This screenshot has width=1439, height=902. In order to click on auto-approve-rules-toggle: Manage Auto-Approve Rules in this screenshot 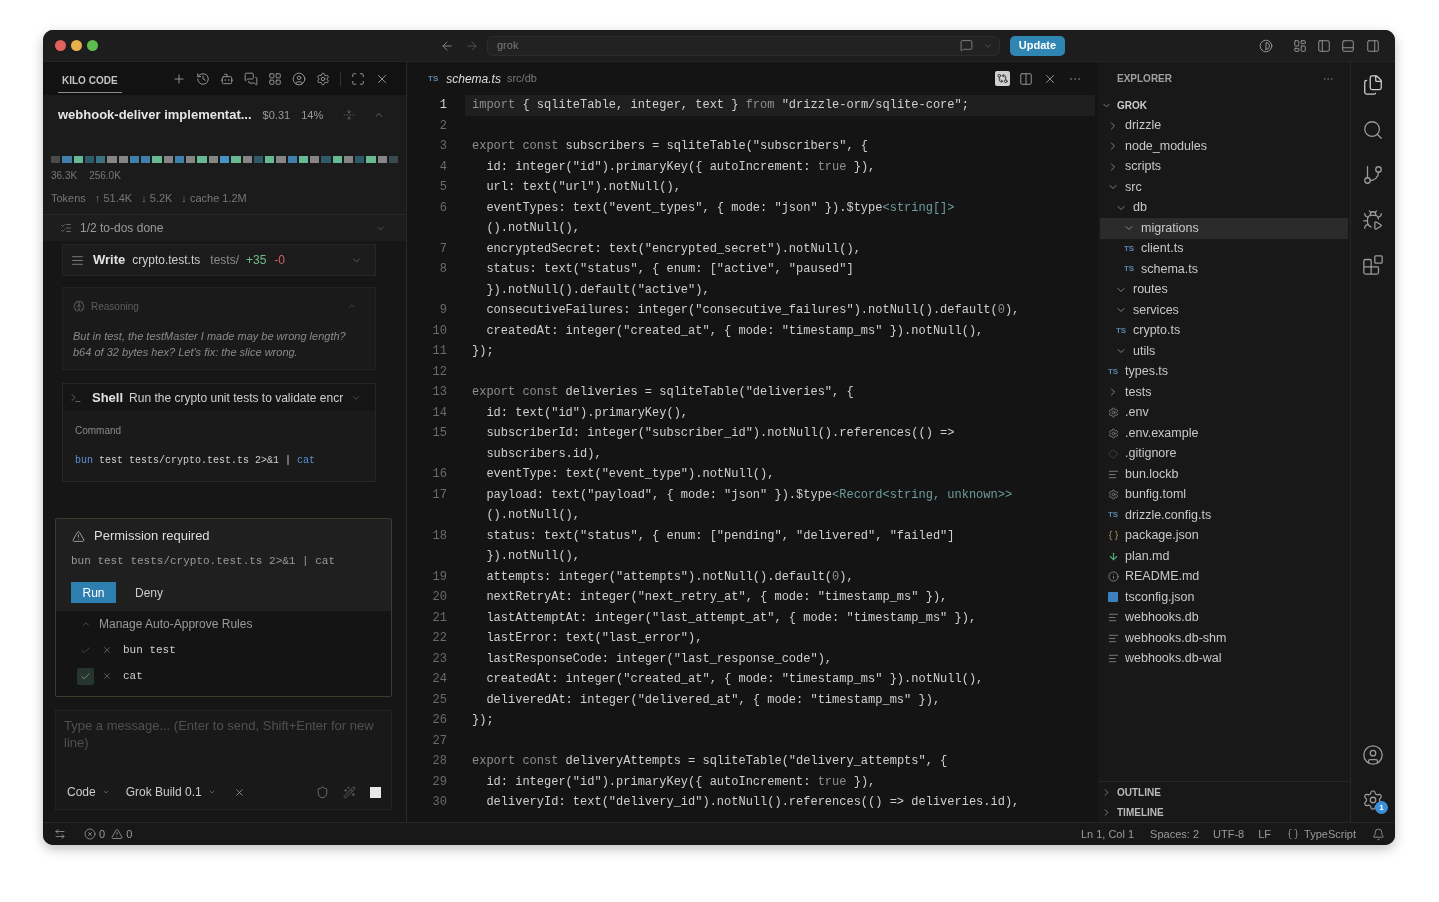, I will do `click(154, 624)`.